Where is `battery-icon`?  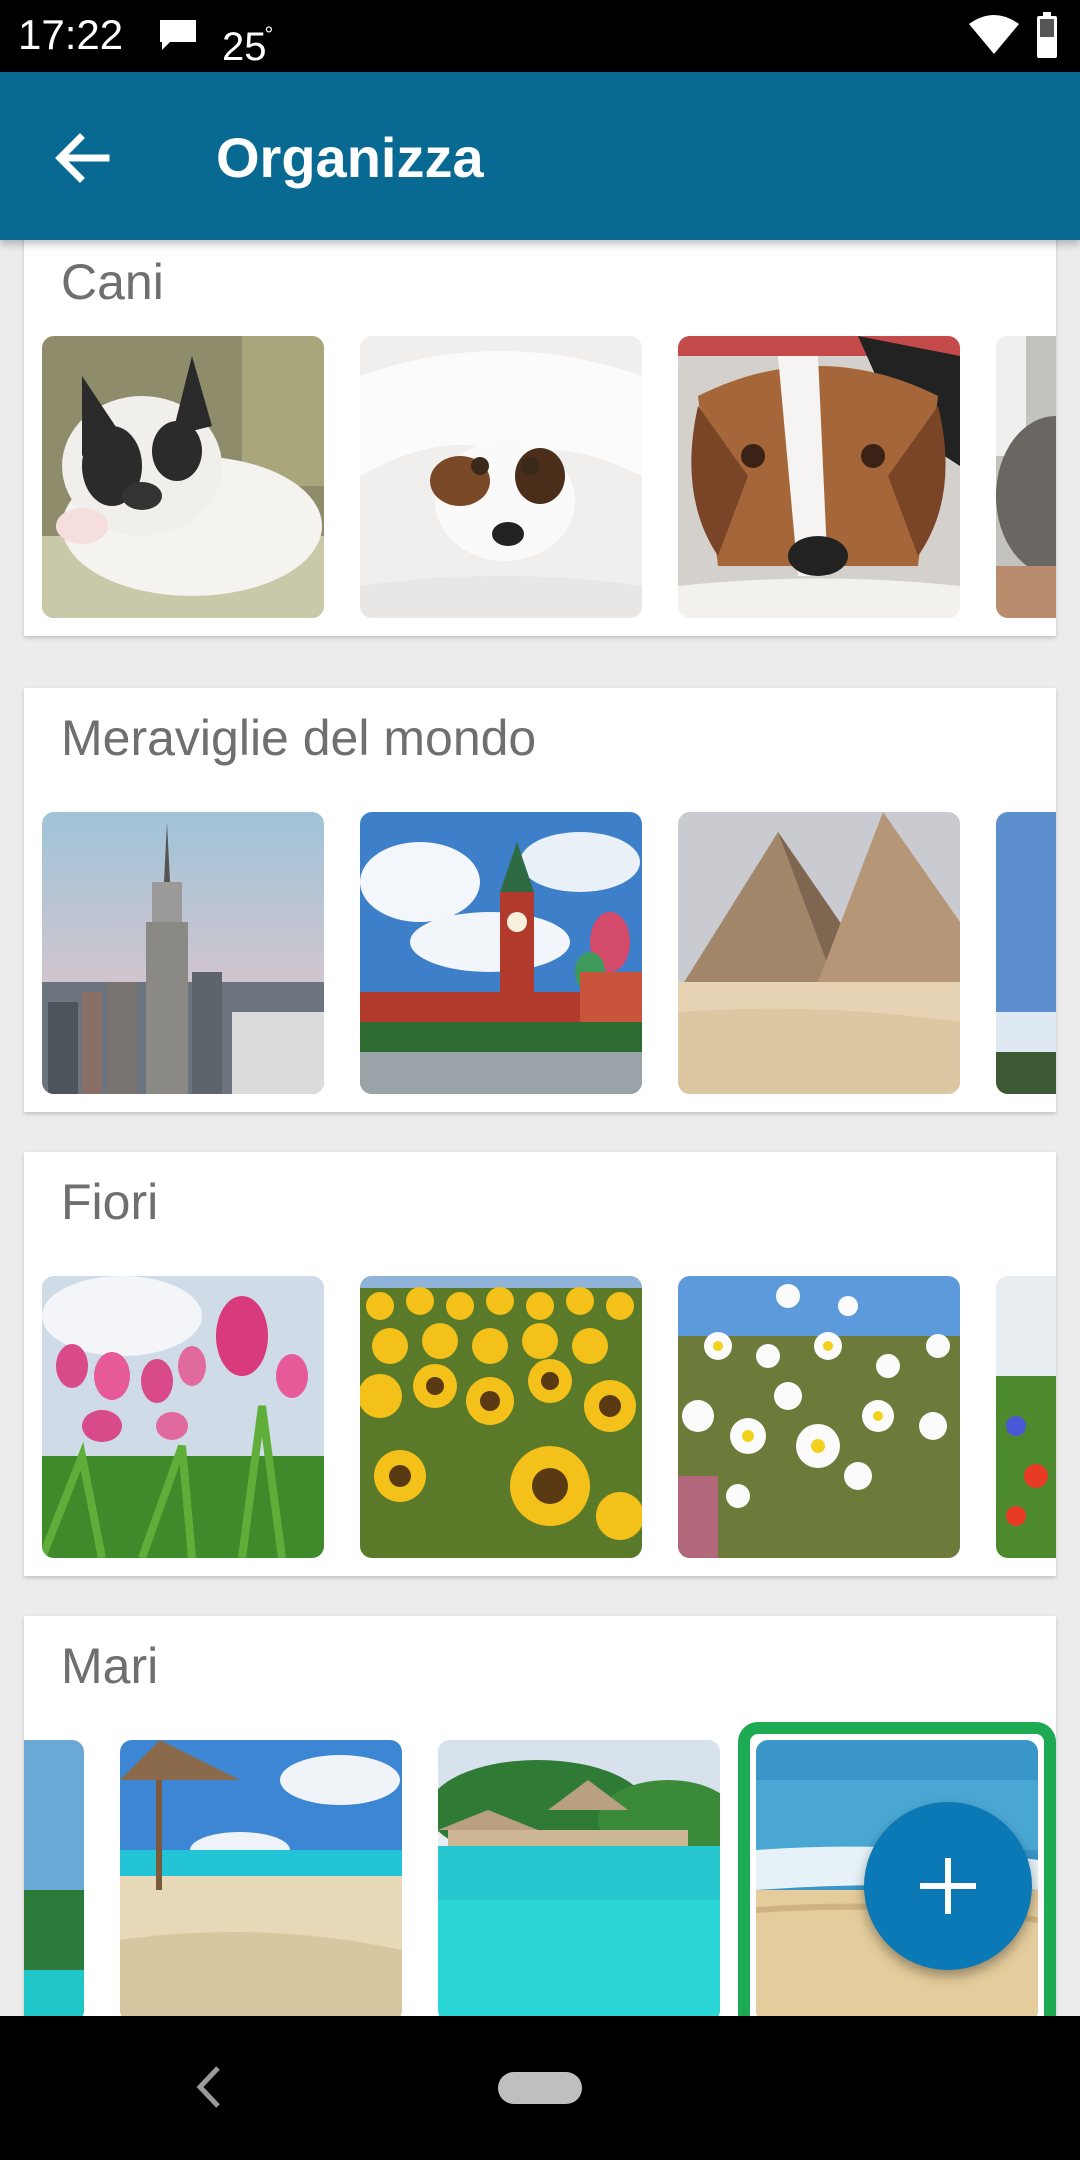
battery-icon is located at coordinates (1047, 35).